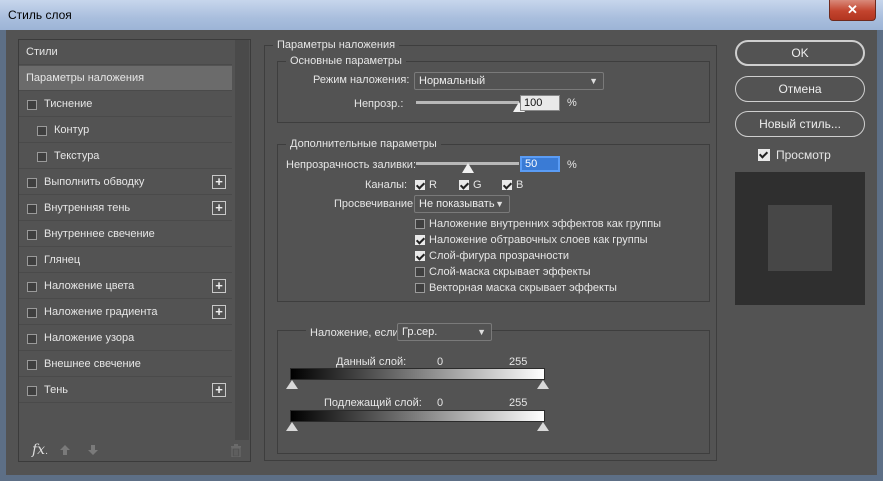 This screenshot has height=481, width=883. I want to click on style-list-item-label: Тень, so click(56, 390).